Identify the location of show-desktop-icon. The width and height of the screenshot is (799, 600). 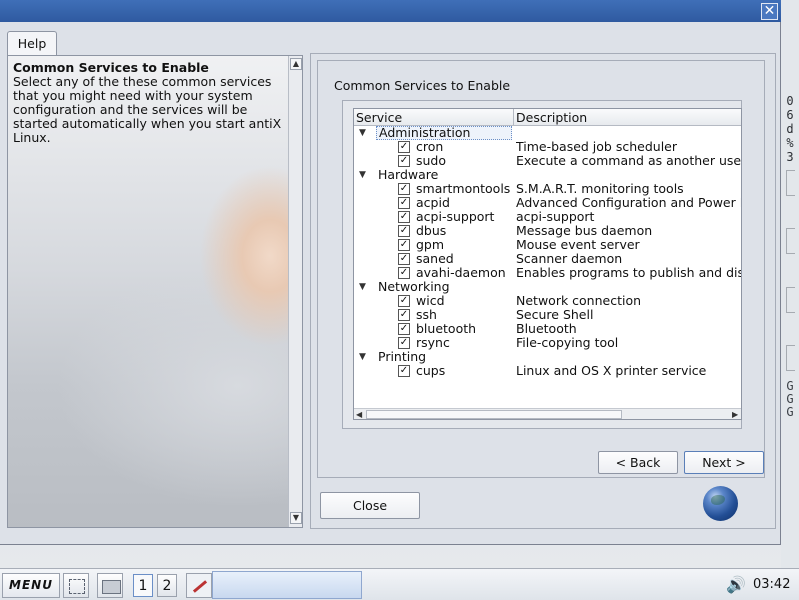
(110, 585).